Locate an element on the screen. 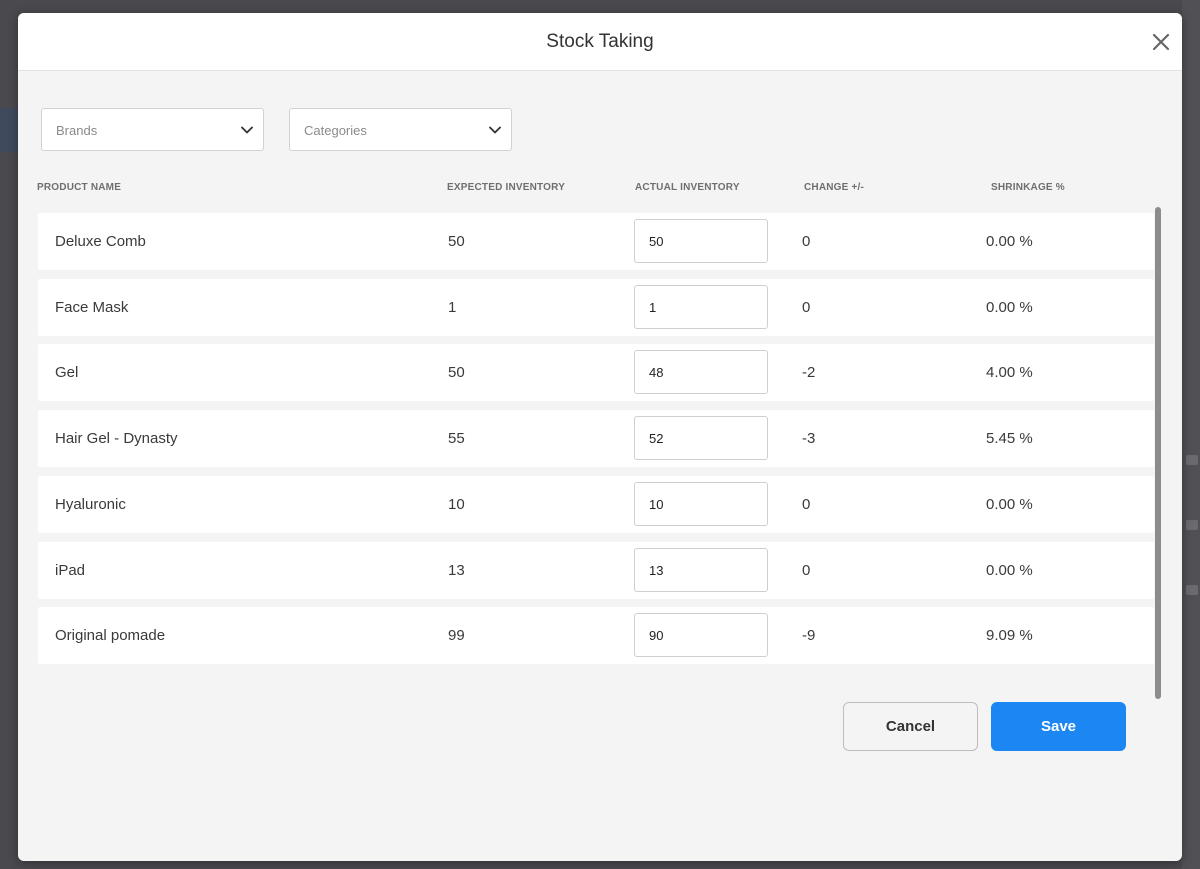 This screenshot has height=869, width=1200. product-name-cell: Hair Gel - Dynasty is located at coordinates (116, 438).